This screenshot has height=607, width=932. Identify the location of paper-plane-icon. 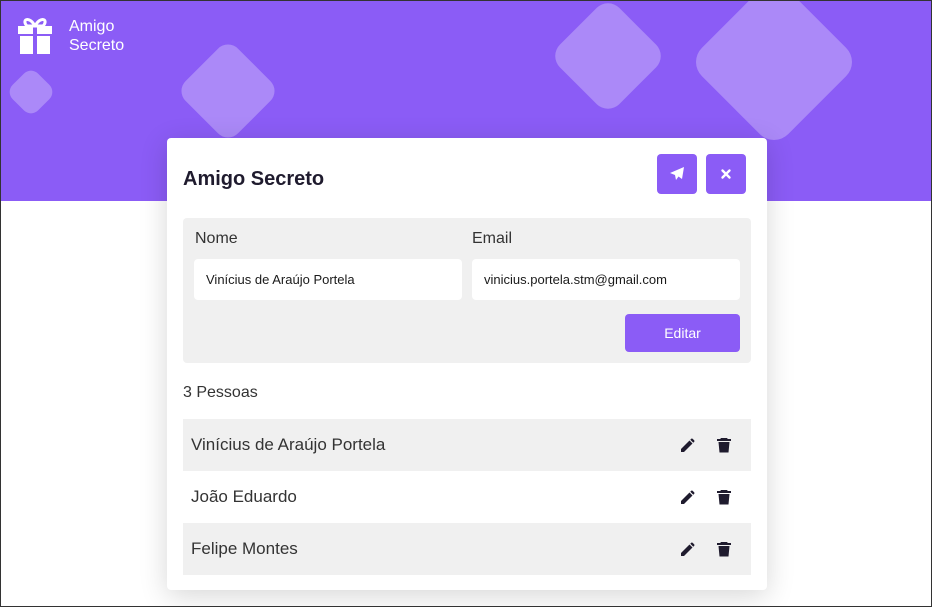
(677, 173).